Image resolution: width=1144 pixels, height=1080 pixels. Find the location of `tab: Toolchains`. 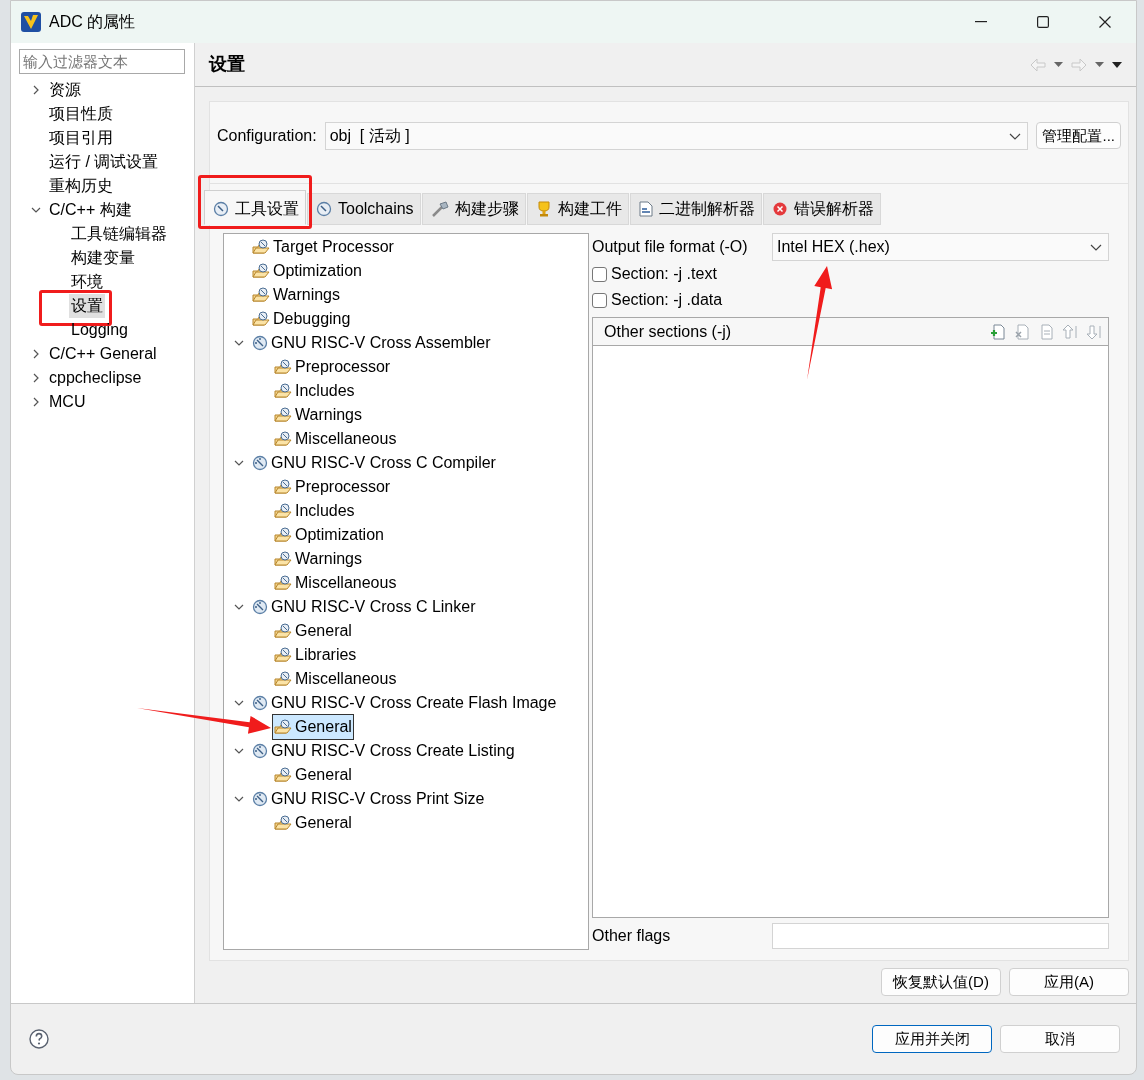

tab: Toolchains is located at coordinates (364, 209).